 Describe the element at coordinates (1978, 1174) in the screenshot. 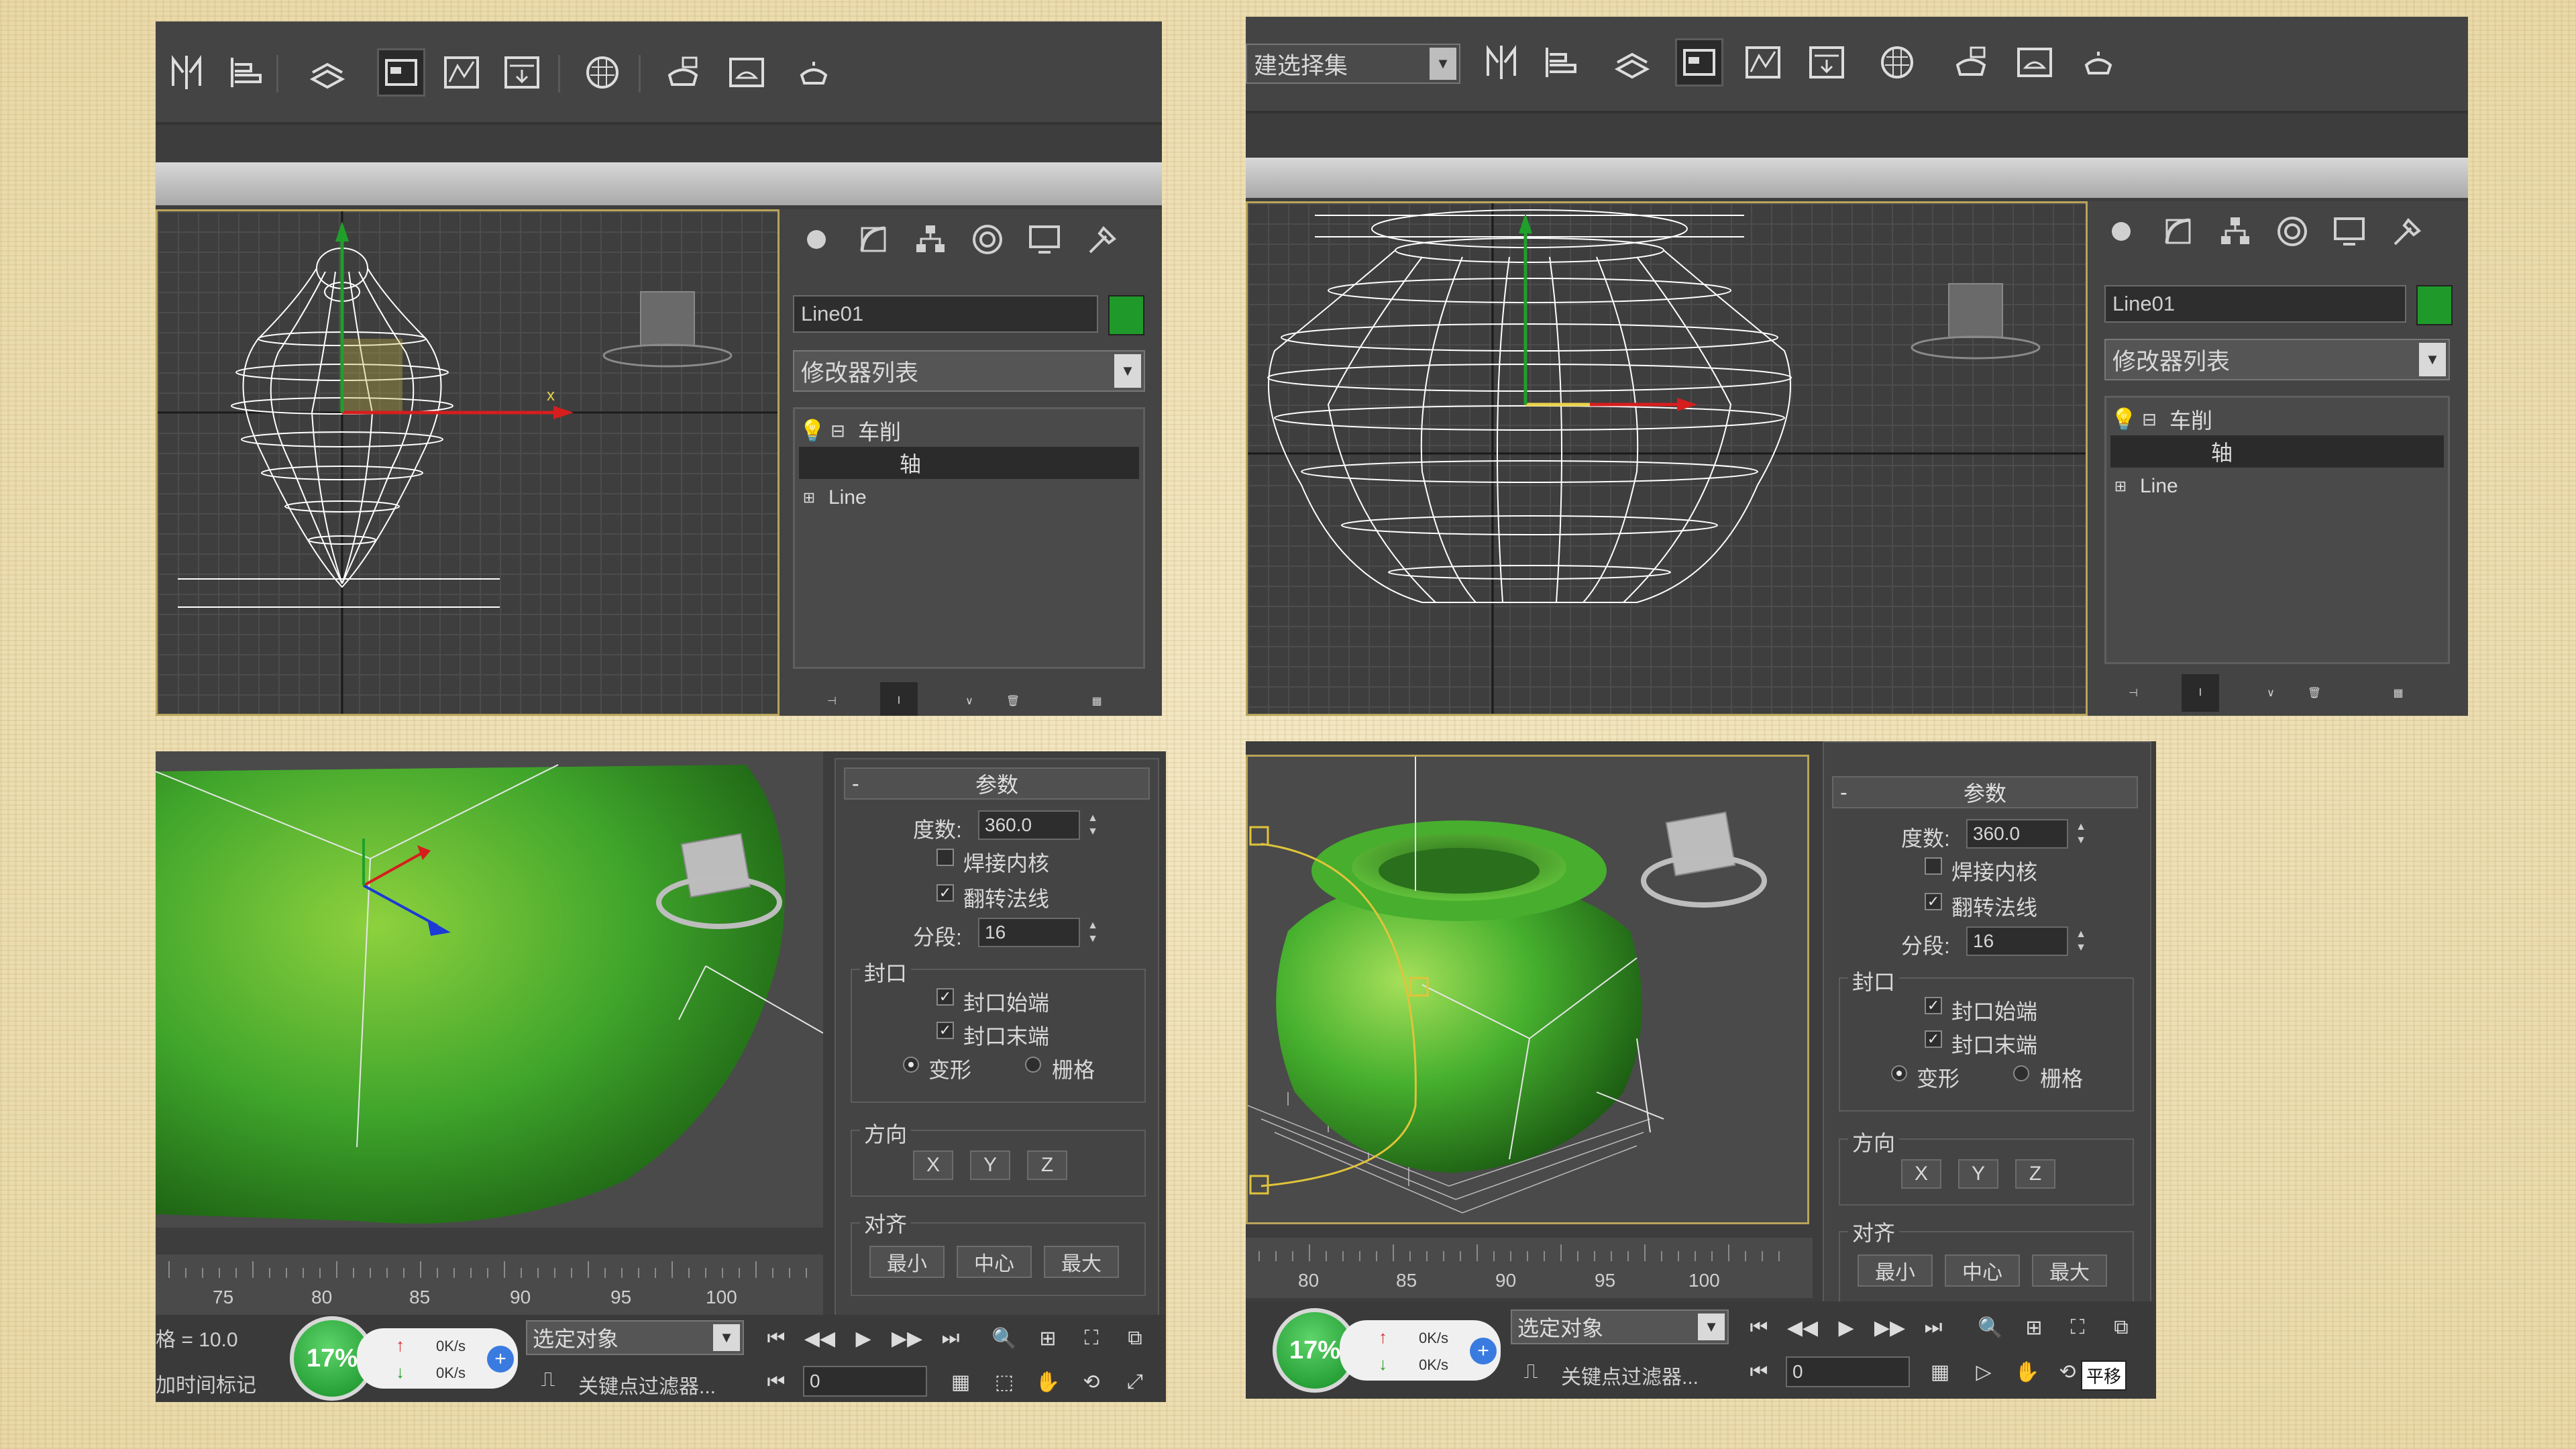

I see `direction-y-button: Y` at that location.